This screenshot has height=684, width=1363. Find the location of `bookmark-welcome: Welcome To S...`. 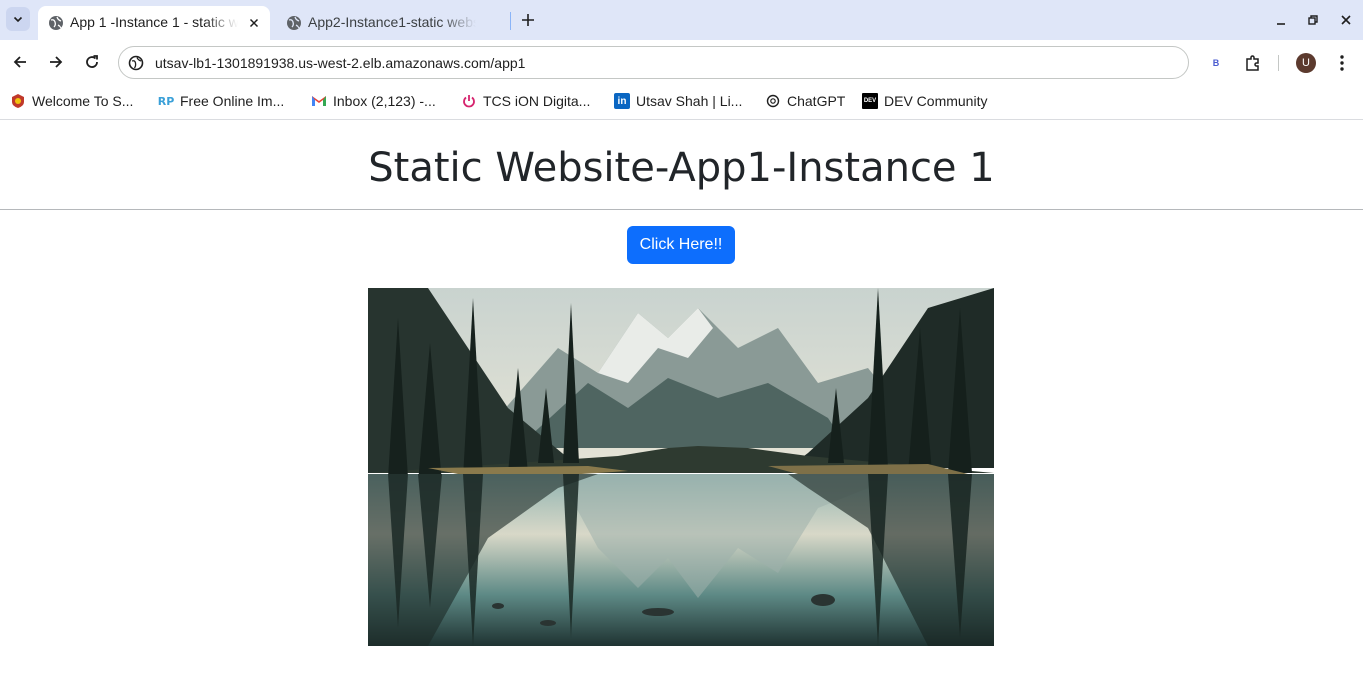

bookmark-welcome: Welcome To S... is located at coordinates (71, 101).